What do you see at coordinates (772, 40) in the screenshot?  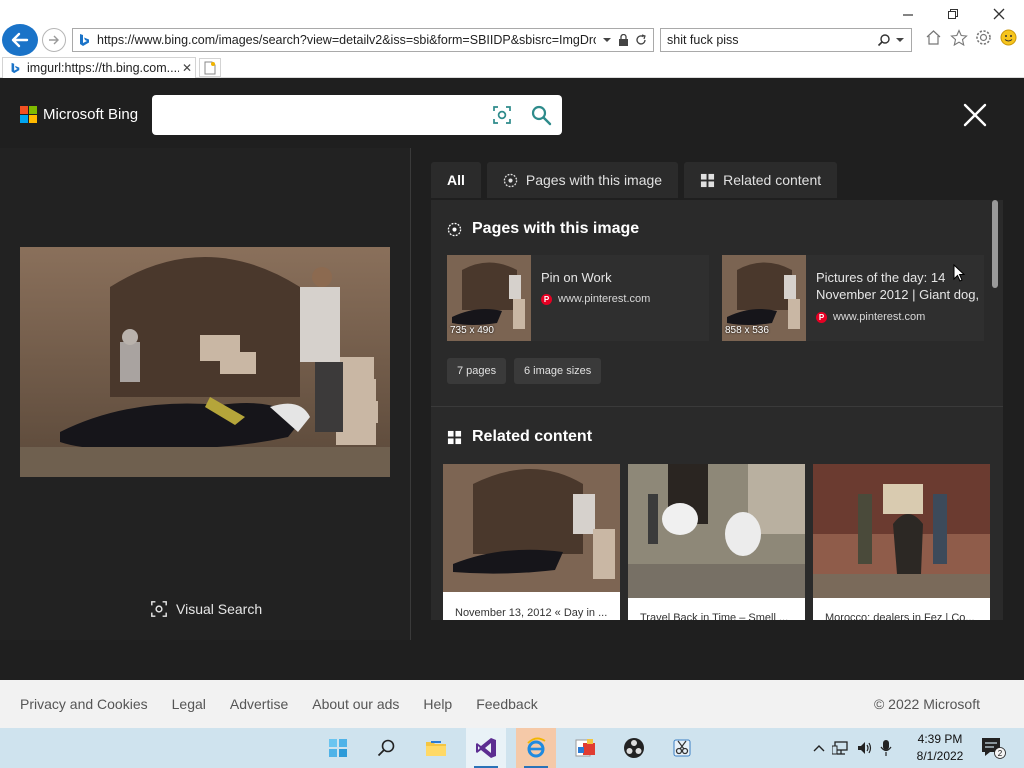 I see `browser-search-text: shit fuck piss` at bounding box center [772, 40].